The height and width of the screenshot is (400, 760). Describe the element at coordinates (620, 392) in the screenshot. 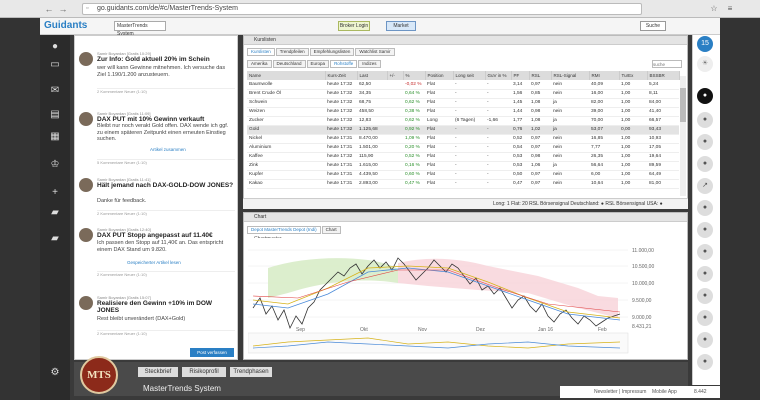

I see `footer-links: Newsletter | Impressum` at that location.